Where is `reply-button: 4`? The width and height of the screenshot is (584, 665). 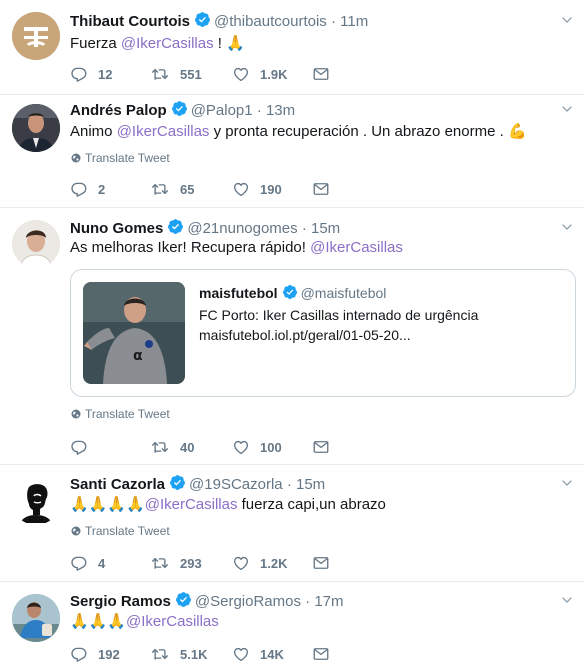
reply-button: 4 is located at coordinates (87, 563).